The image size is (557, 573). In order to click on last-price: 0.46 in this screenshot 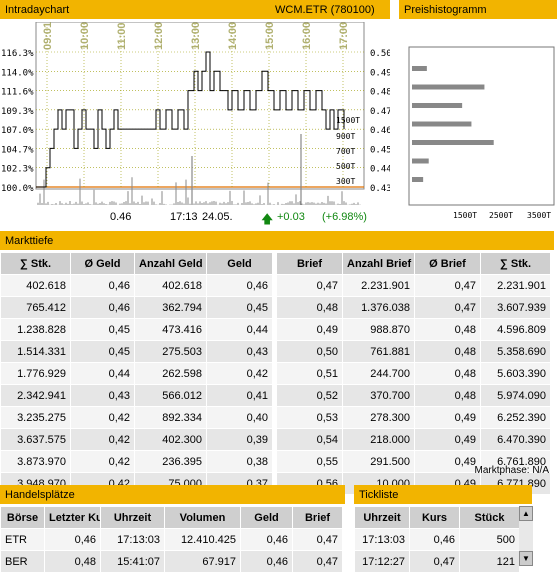, I will do `click(121, 217)`.